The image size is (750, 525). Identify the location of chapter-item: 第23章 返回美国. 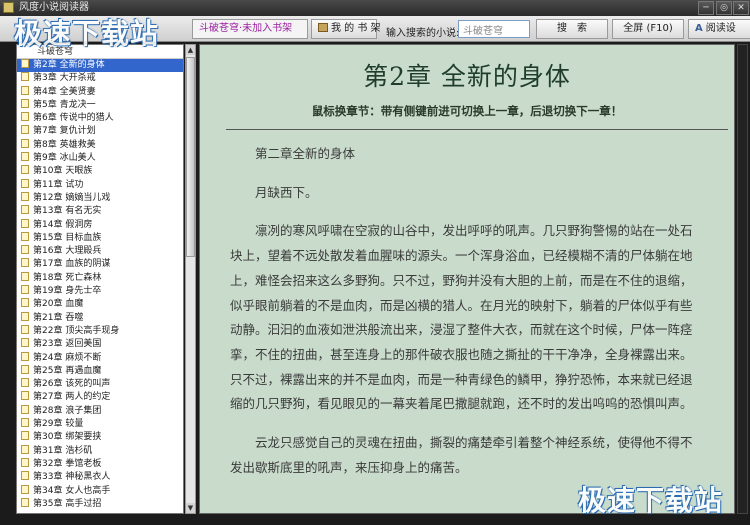
(100, 344).